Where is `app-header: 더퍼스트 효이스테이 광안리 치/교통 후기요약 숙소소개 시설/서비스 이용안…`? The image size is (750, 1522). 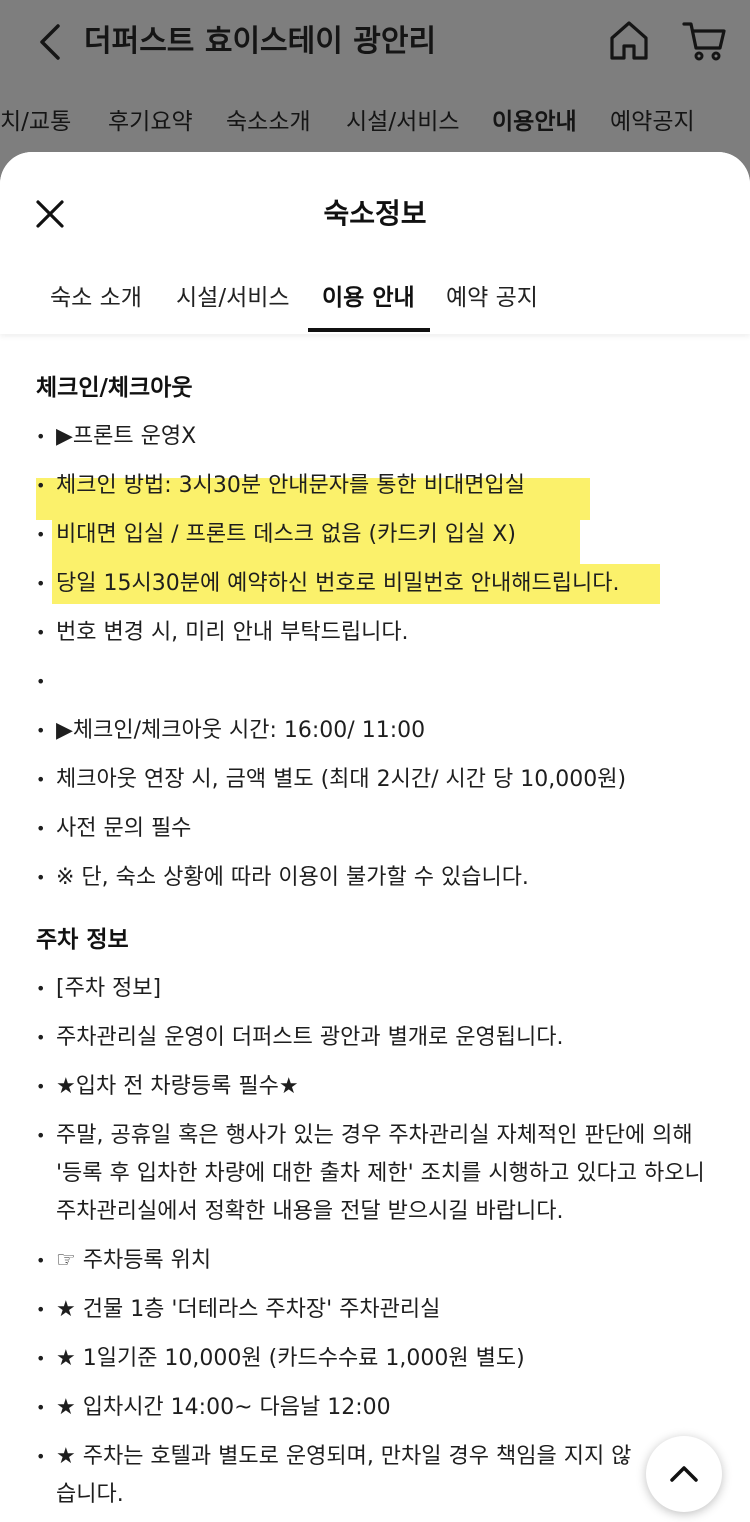 app-header: 더퍼스트 효이스테이 광안리 치/교통 후기요약 숙소소개 시설/서비스 이용안… is located at coordinates (375, 80).